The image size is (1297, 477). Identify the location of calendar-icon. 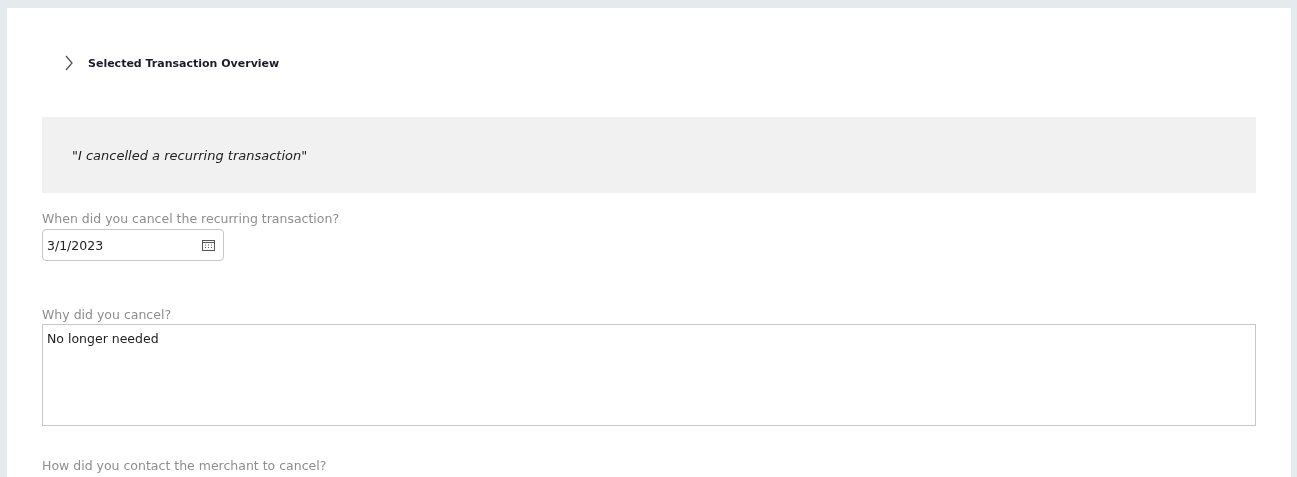
(208, 245).